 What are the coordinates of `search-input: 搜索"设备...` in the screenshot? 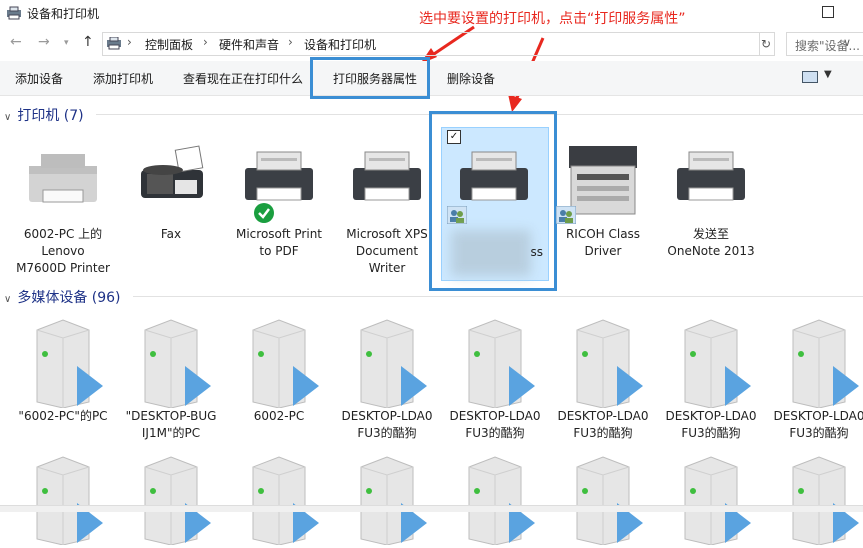 It's located at (824, 44).